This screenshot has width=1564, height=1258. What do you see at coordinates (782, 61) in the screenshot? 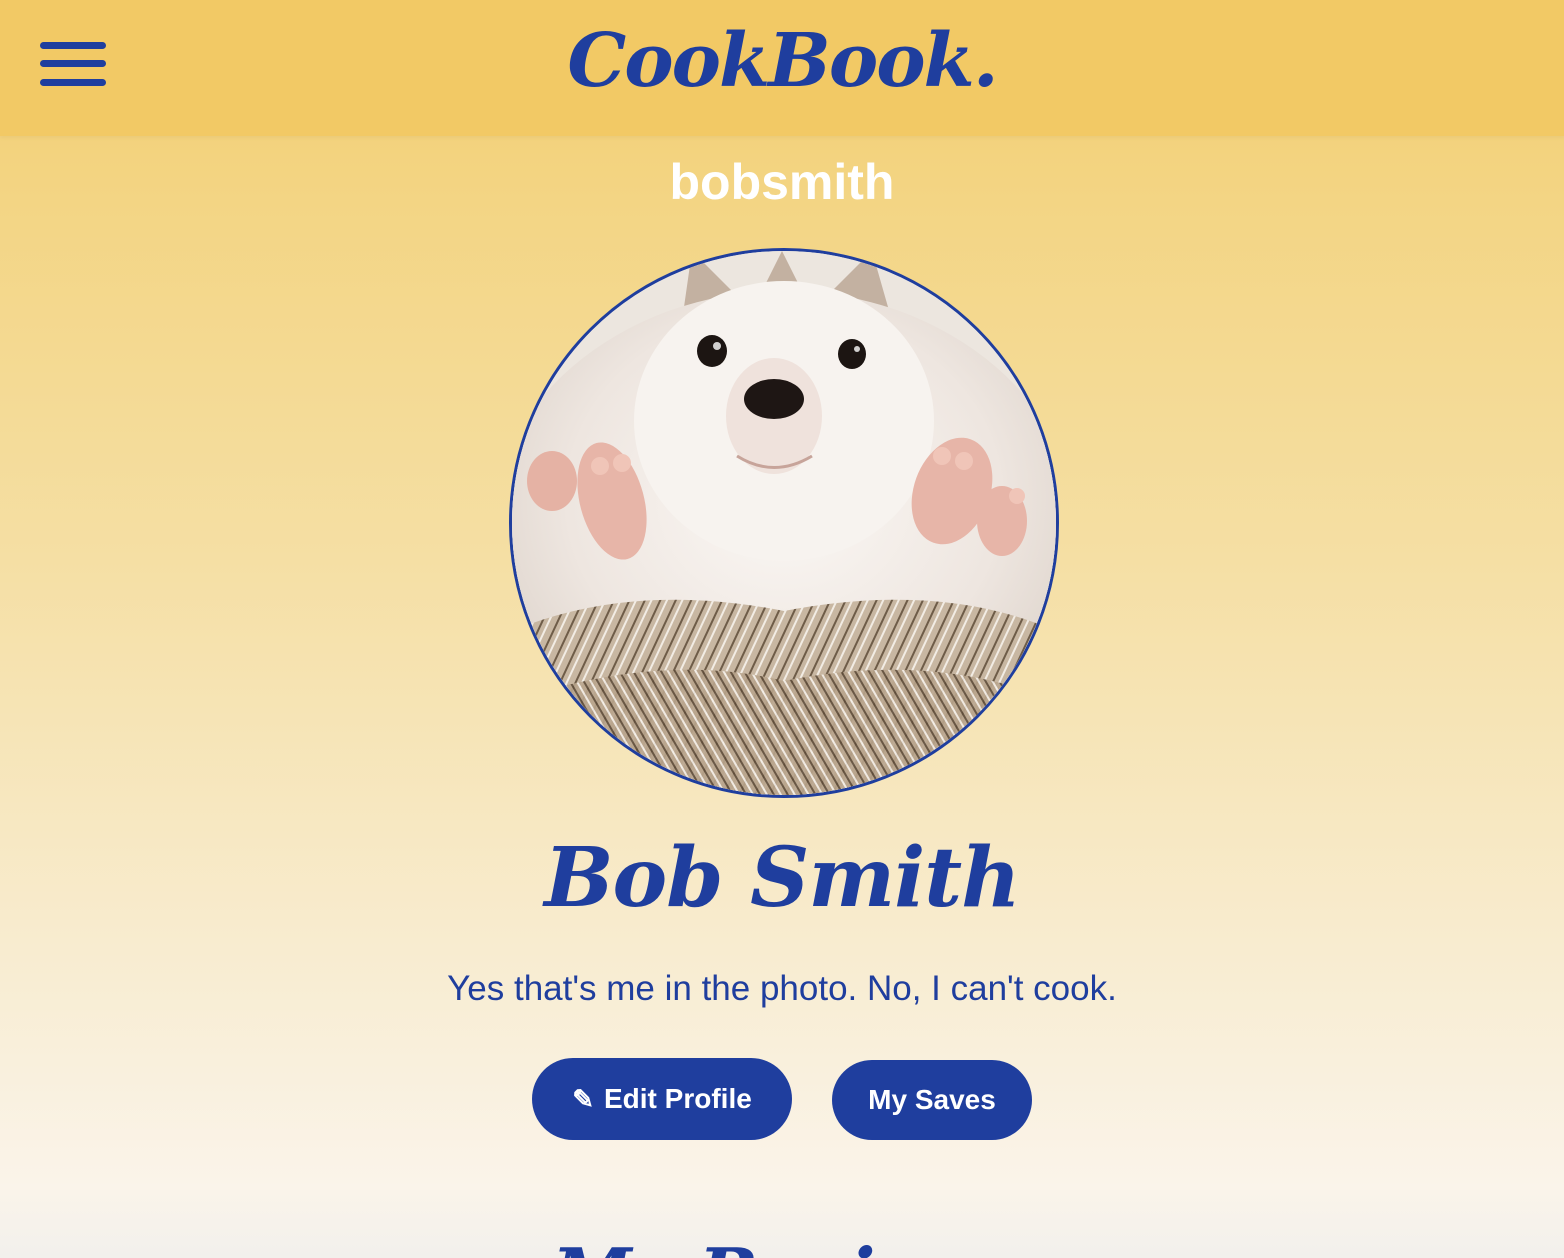
I see `brand-logo: CookBook.` at bounding box center [782, 61].